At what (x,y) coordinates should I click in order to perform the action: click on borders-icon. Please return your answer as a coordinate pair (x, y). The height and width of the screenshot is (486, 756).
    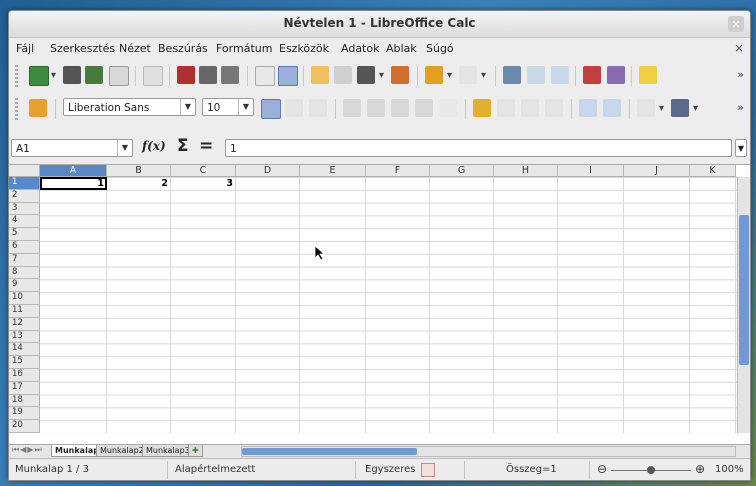
    Looking at the image, I should click on (646, 108).